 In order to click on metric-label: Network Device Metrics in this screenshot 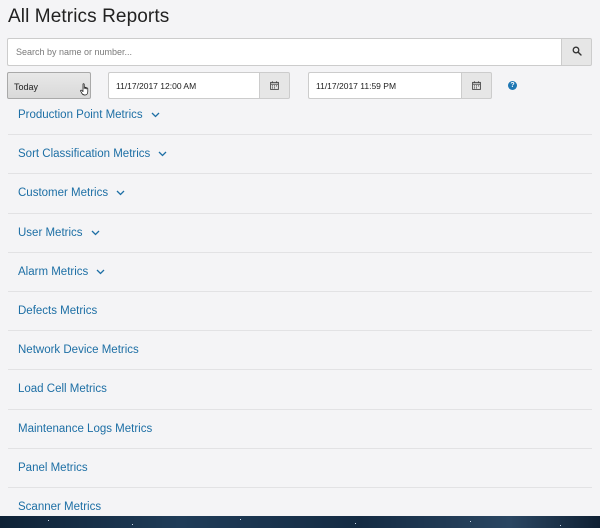, I will do `click(78, 350)`.